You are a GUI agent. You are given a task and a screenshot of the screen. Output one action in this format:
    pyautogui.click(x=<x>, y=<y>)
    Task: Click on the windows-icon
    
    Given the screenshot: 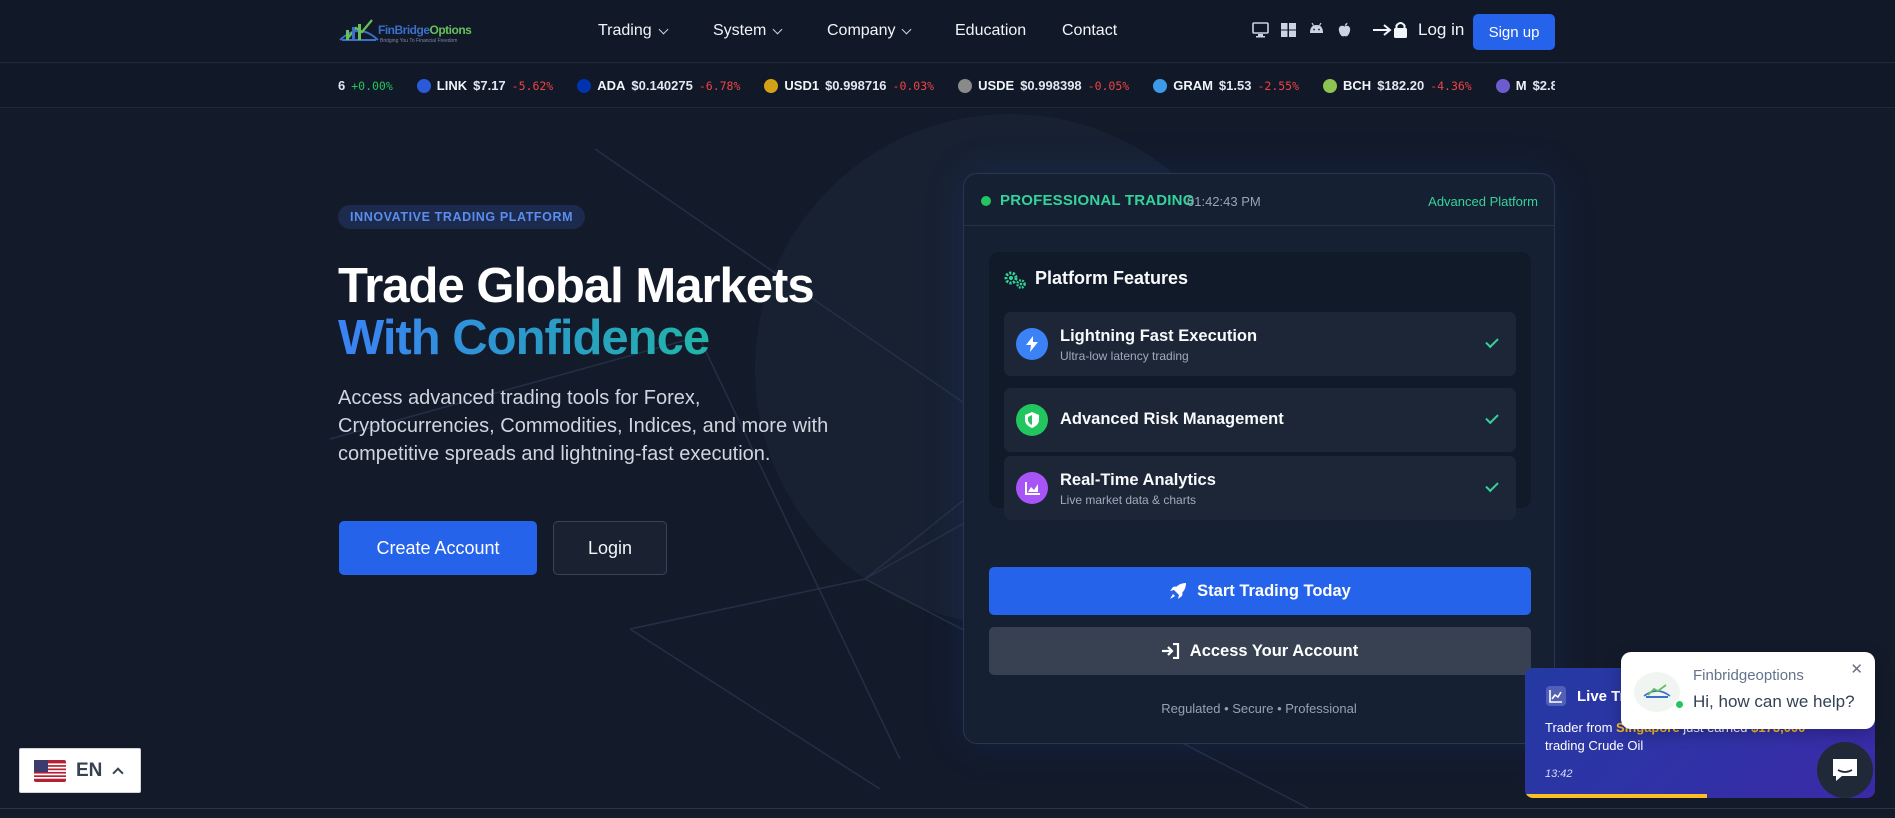 What is the action you would take?
    pyautogui.click(x=1288, y=30)
    